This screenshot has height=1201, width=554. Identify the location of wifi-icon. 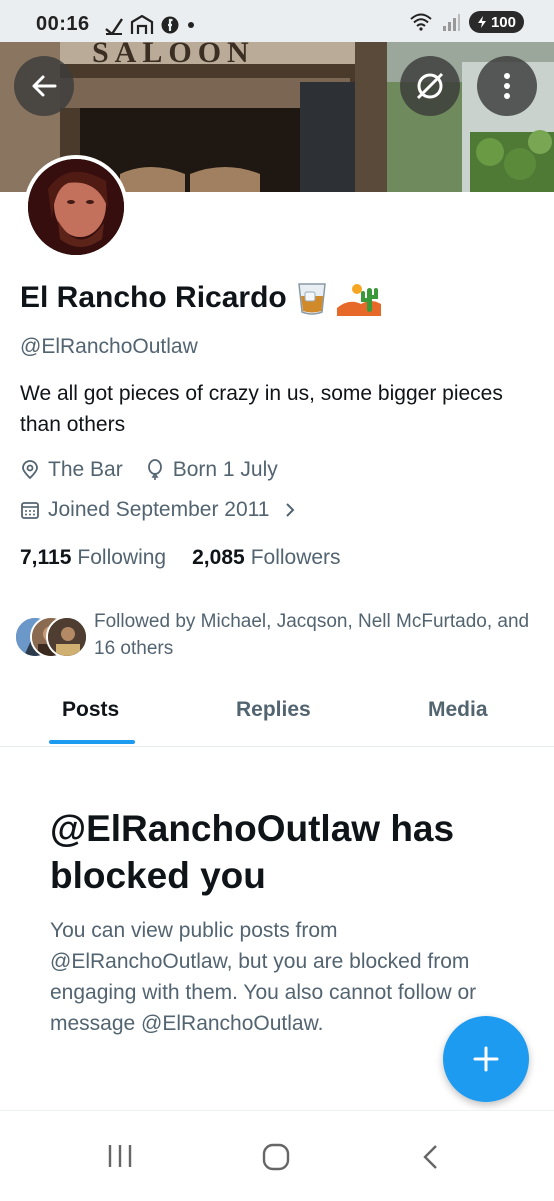
(421, 22).